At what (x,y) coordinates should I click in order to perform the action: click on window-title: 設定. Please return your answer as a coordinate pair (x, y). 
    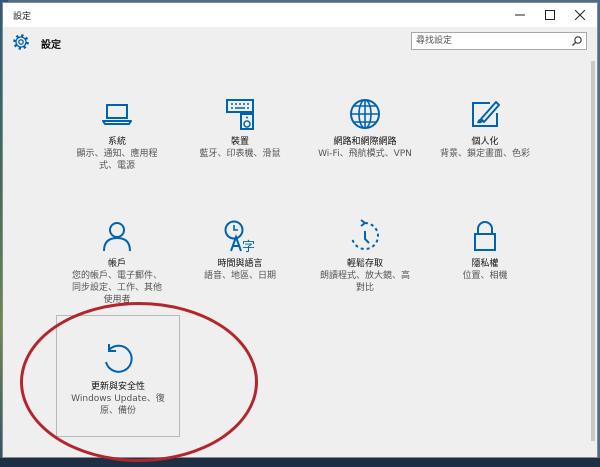
    Looking at the image, I should click on (22, 17).